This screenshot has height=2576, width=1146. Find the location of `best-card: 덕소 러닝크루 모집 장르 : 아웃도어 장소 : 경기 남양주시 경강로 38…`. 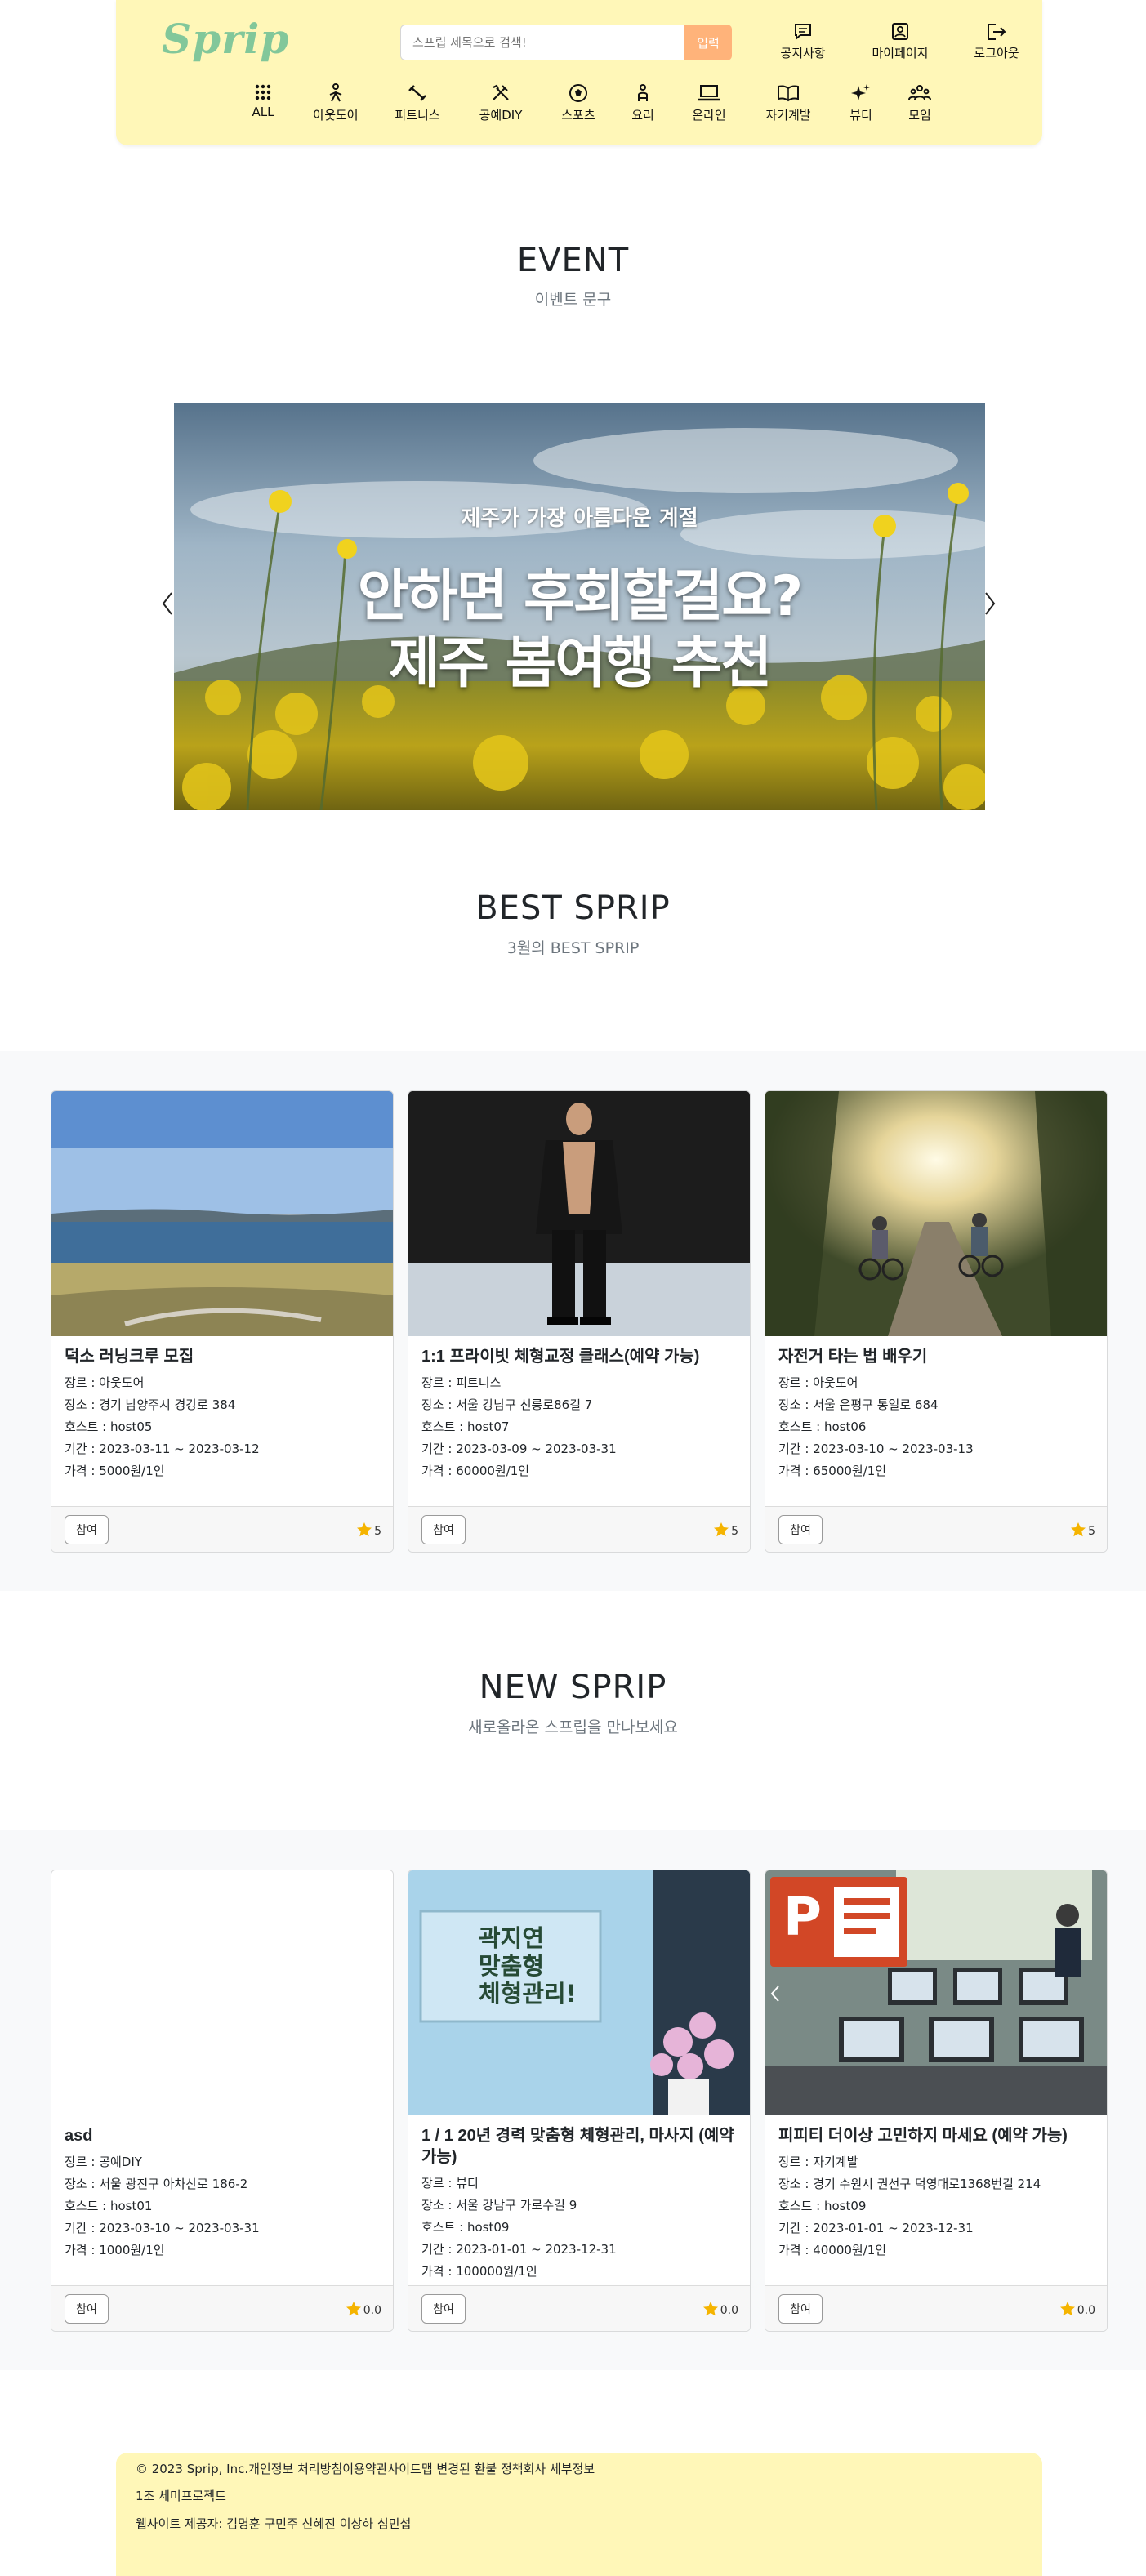

best-card: 덕소 러닝크루 모집 장르 : 아웃도어 장소 : 경기 남양주시 경강로 38… is located at coordinates (222, 1321).